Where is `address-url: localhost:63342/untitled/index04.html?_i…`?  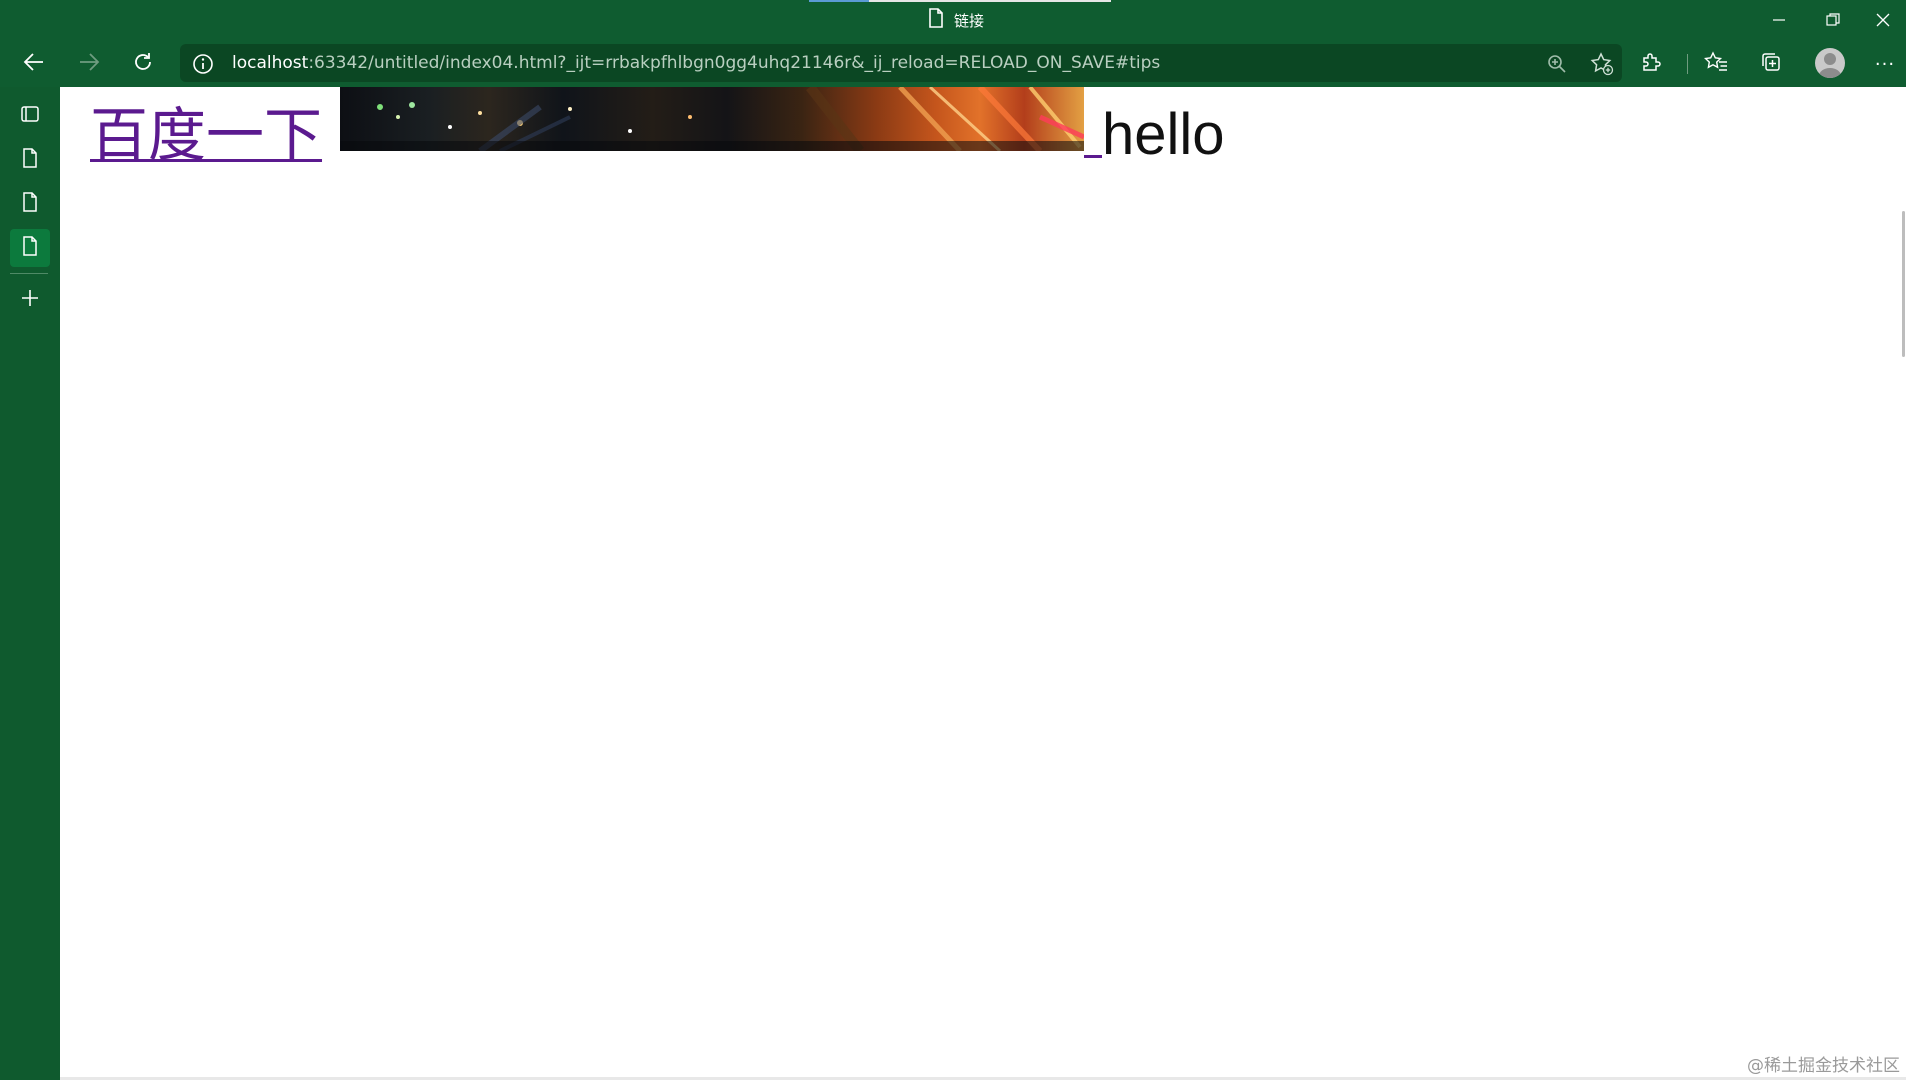
address-url: localhost:63342/untitled/index04.html?_i… is located at coordinates (696, 63).